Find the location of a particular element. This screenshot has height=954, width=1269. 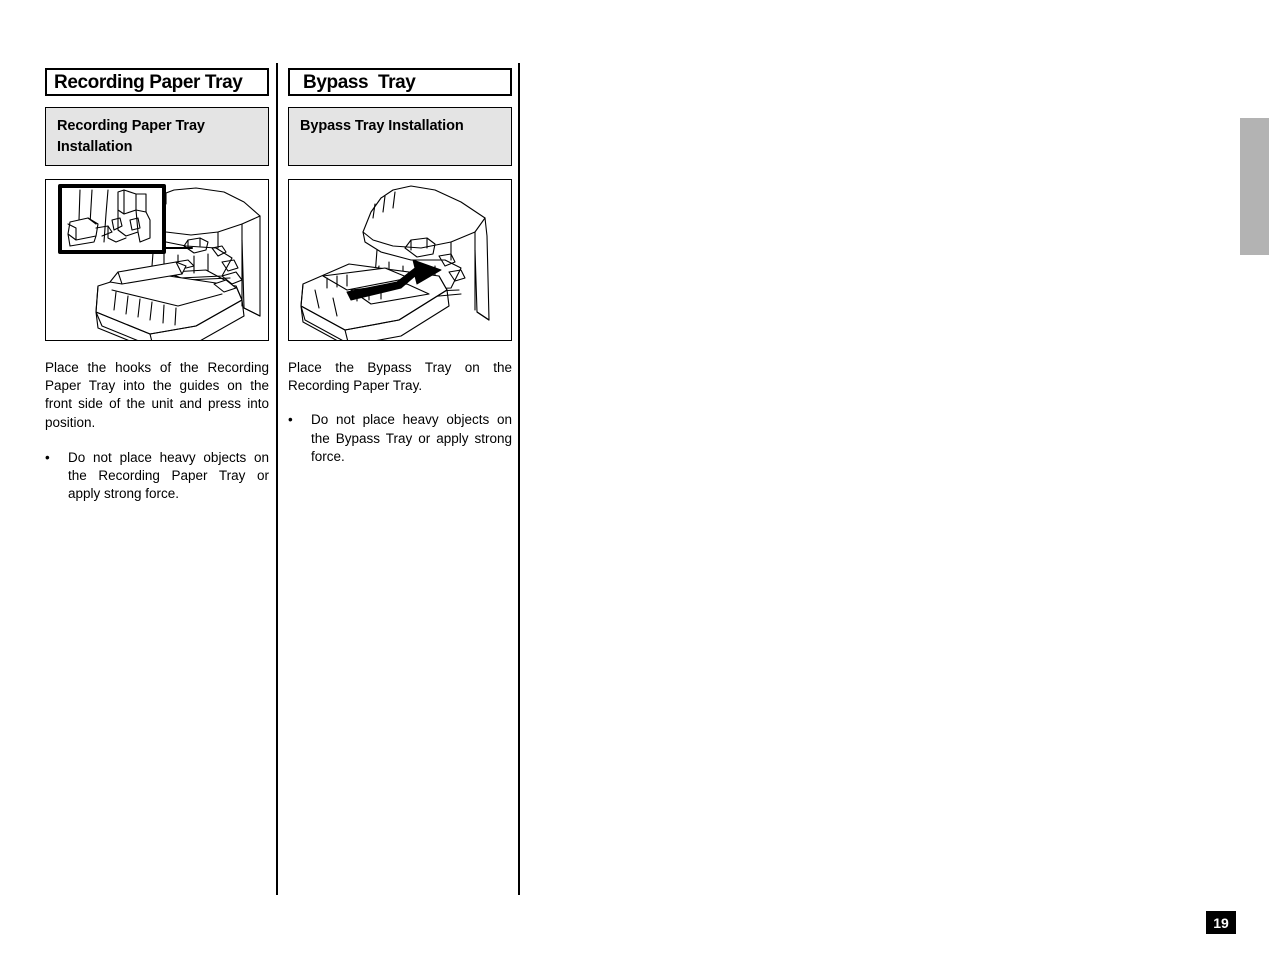

page-number-badge: 19 is located at coordinates (1221, 922).